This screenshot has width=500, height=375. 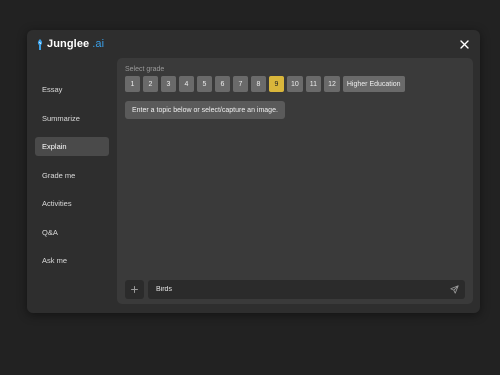 I want to click on grade-label: Select grade, so click(x=145, y=69).